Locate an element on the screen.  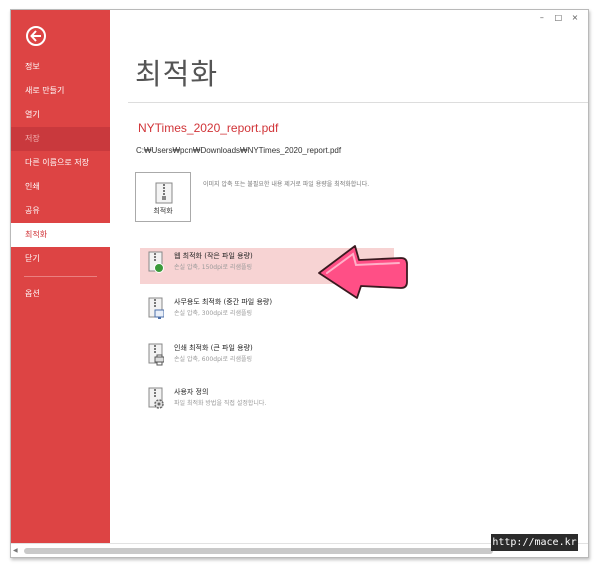
option-title: 웹 최적화 (작은 파일 용량) is located at coordinates (213, 256).